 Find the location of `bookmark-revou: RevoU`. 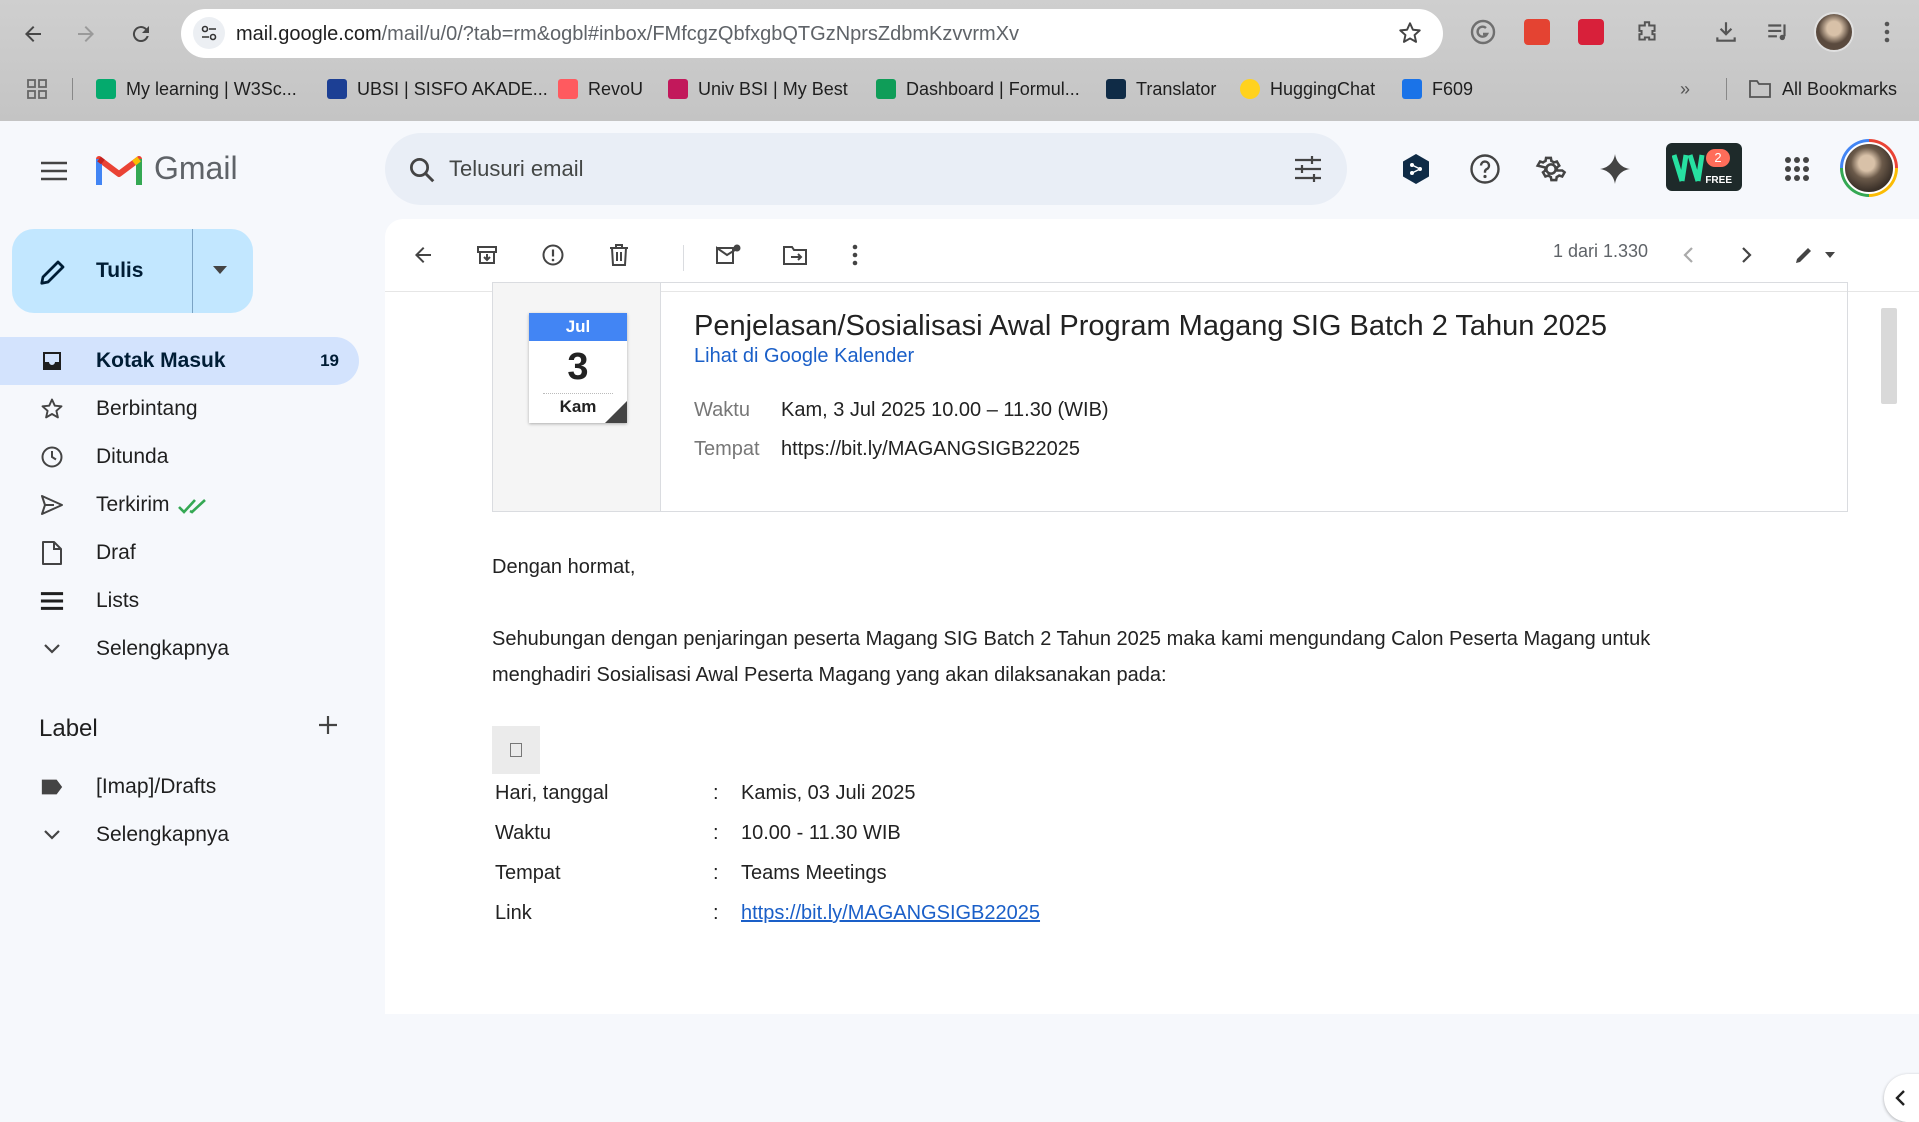

bookmark-revou: RevoU is located at coordinates (600, 89).